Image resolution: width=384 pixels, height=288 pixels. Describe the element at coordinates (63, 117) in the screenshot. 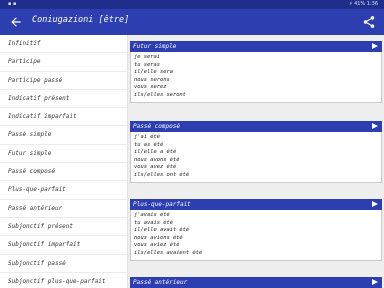

I see `sidebar-item: Indicatif imparfait` at that location.